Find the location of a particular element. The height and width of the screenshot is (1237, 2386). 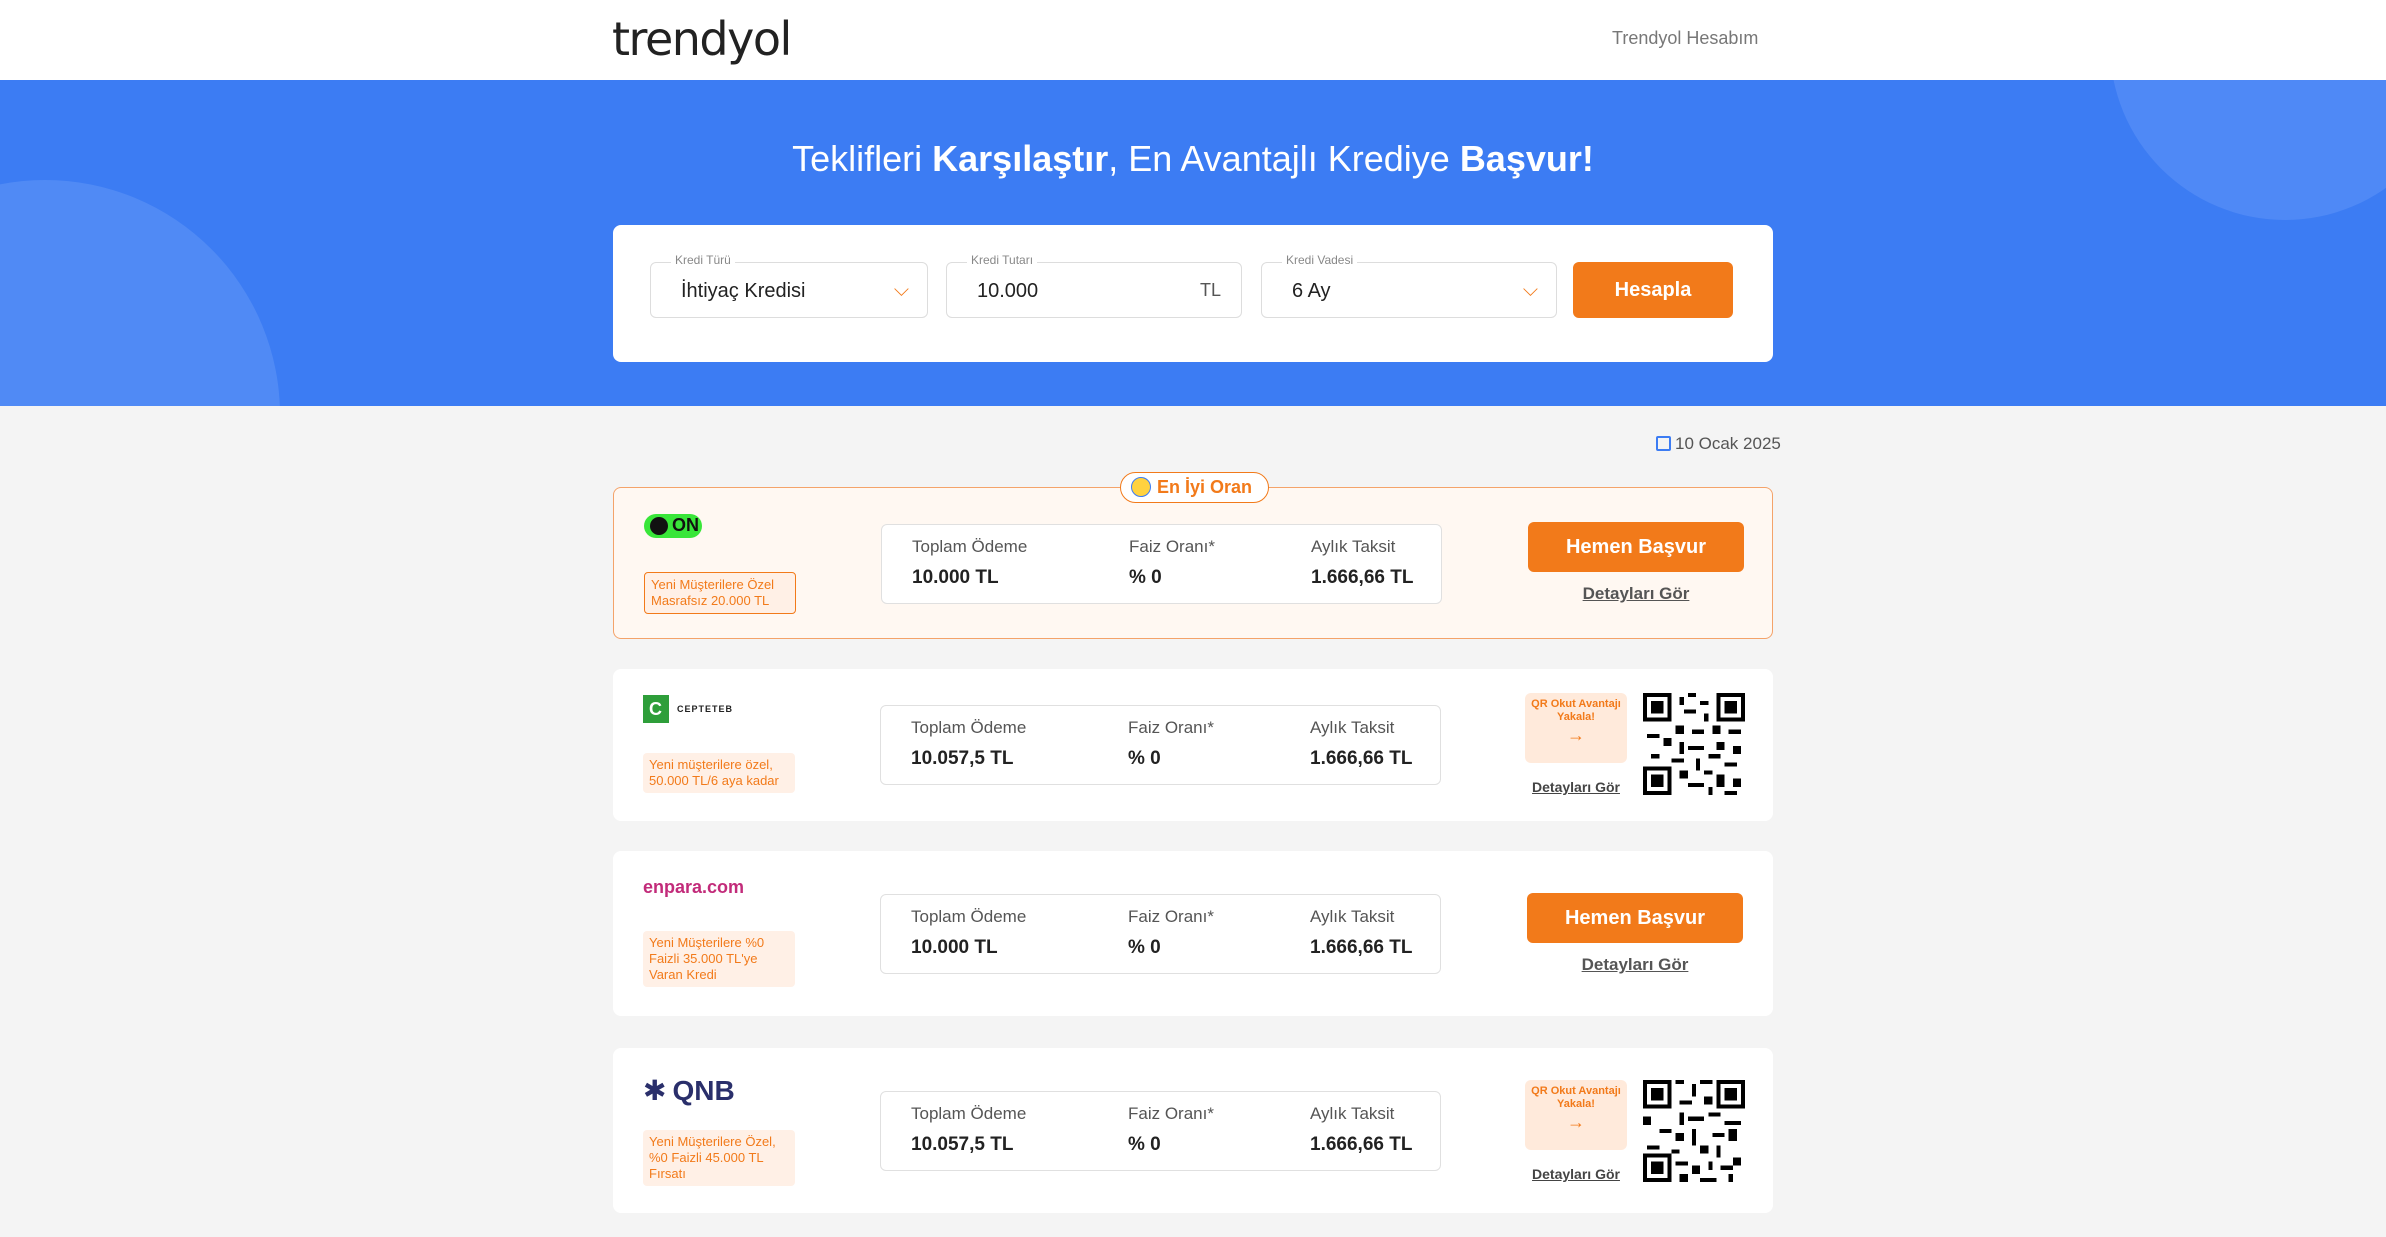

on-bank-logo: ON is located at coordinates (673, 529).